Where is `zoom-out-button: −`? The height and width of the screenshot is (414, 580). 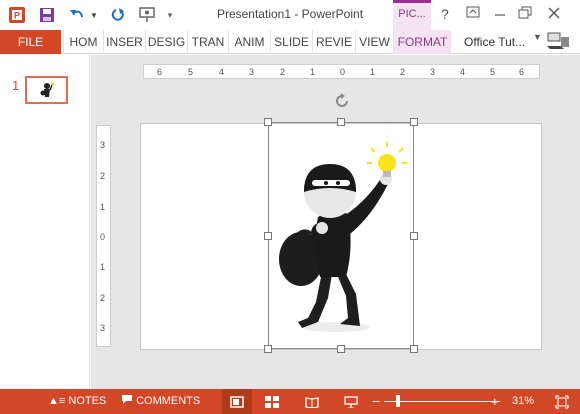 zoom-out-button: − is located at coordinates (376, 401).